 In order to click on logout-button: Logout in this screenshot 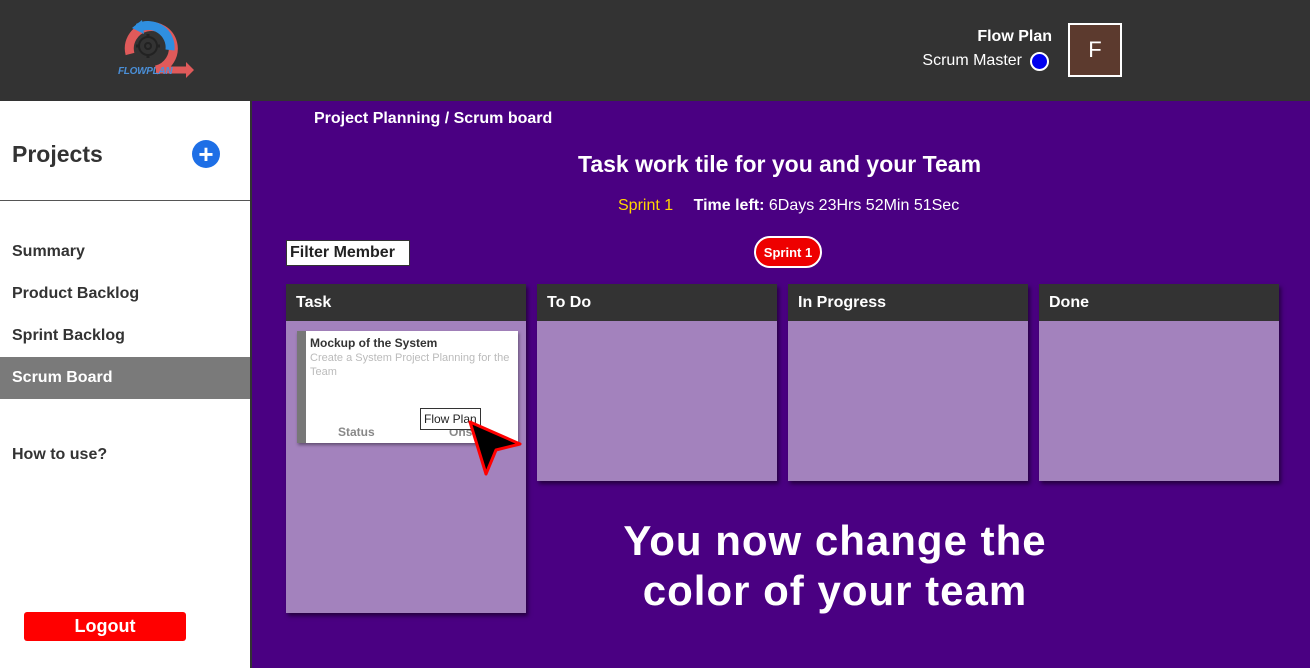, I will do `click(105, 626)`.